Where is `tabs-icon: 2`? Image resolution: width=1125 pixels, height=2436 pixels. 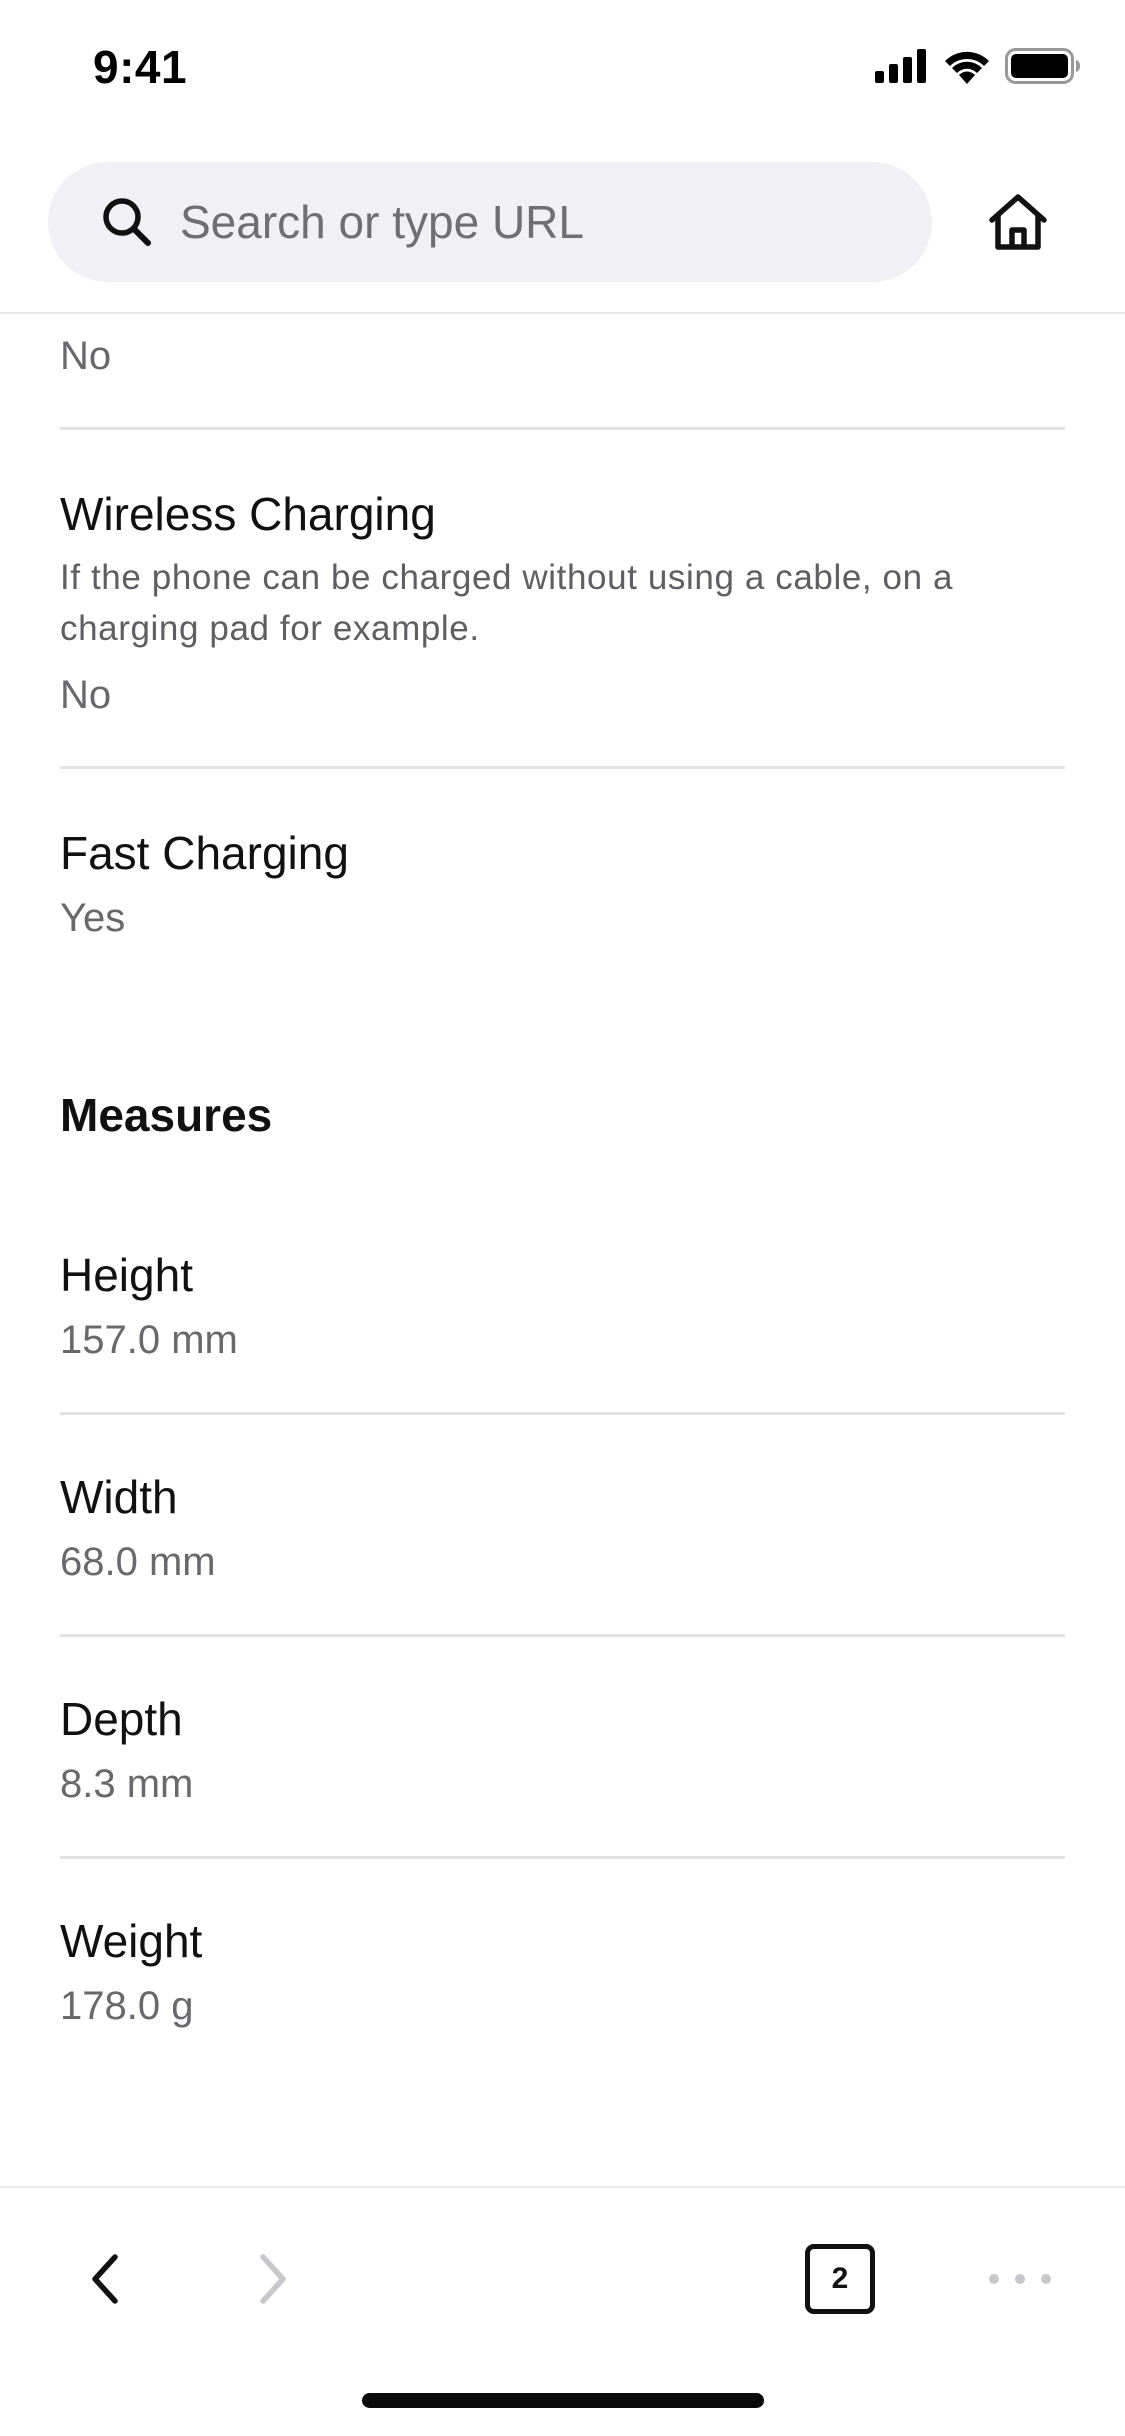 tabs-icon: 2 is located at coordinates (840, 2279).